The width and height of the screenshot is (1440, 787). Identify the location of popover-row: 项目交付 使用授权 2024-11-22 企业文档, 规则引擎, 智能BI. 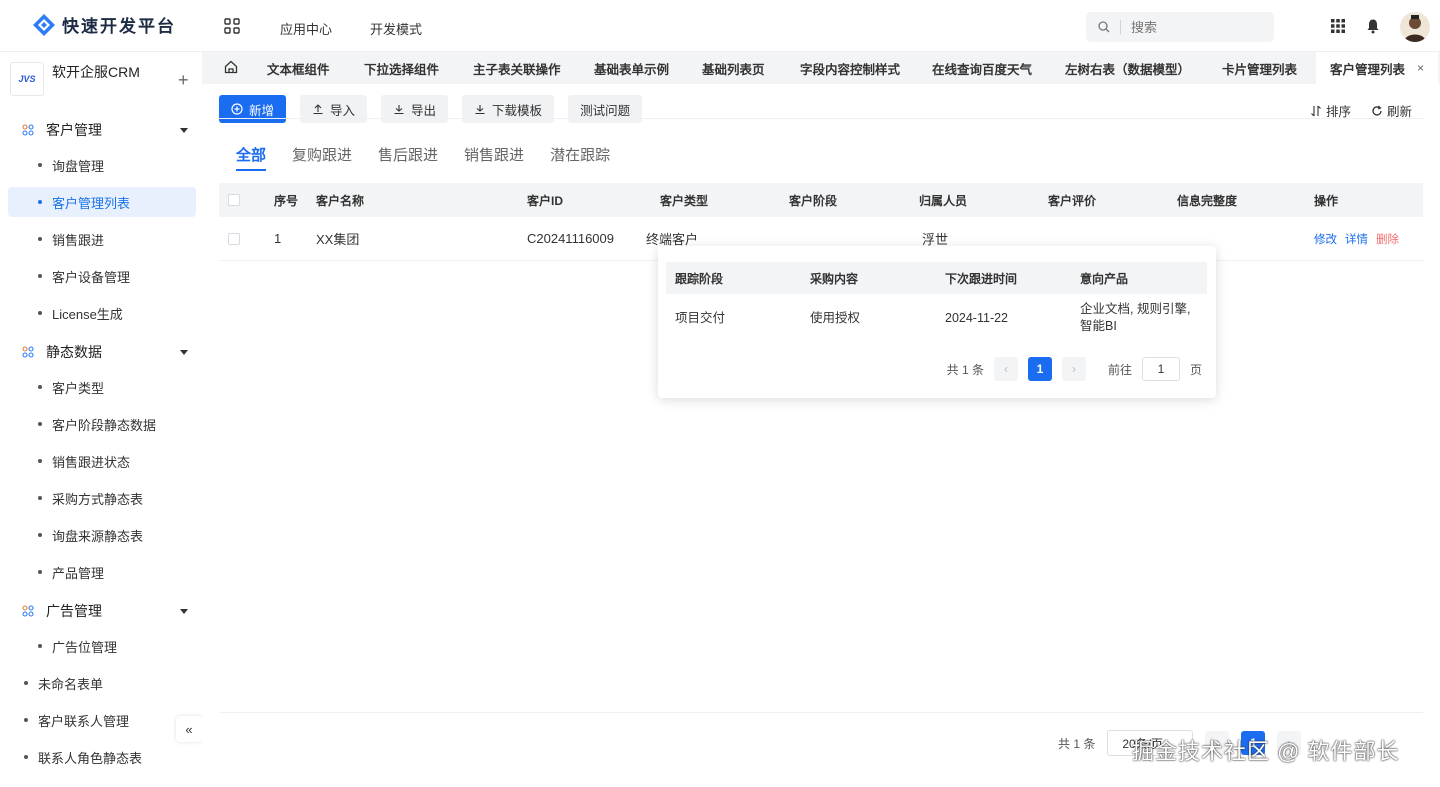
(936, 318).